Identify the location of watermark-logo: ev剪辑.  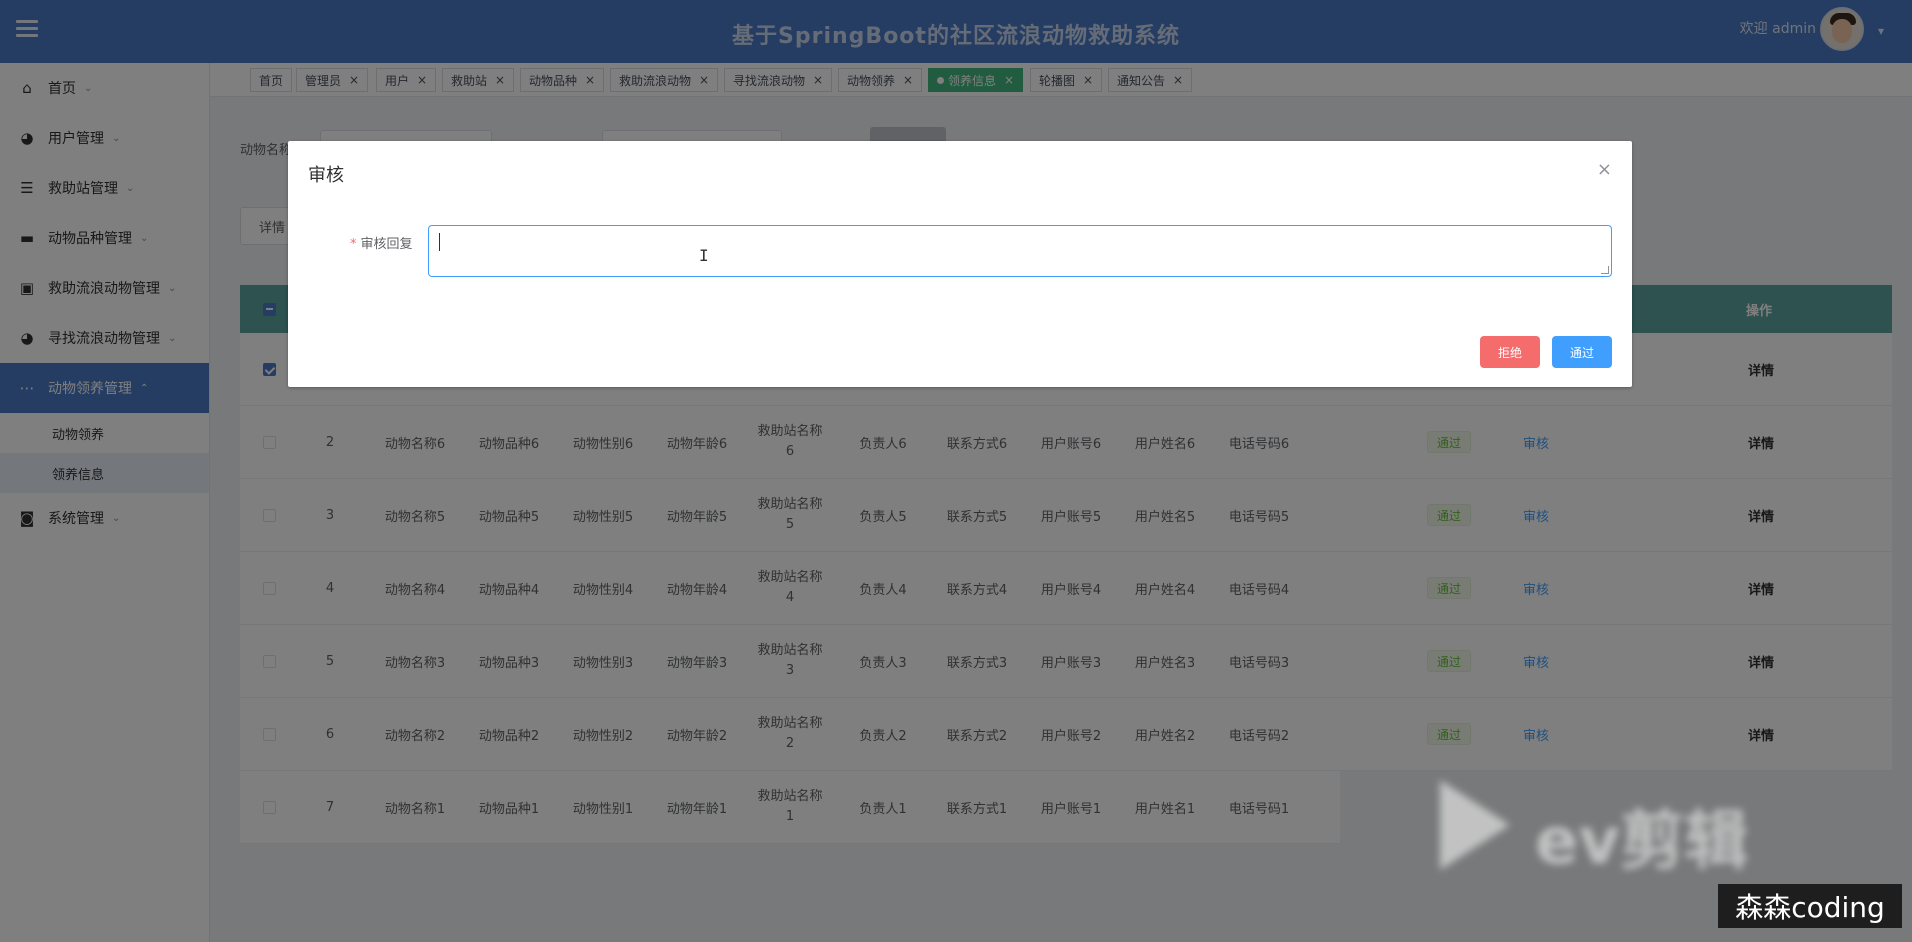
(1610, 829).